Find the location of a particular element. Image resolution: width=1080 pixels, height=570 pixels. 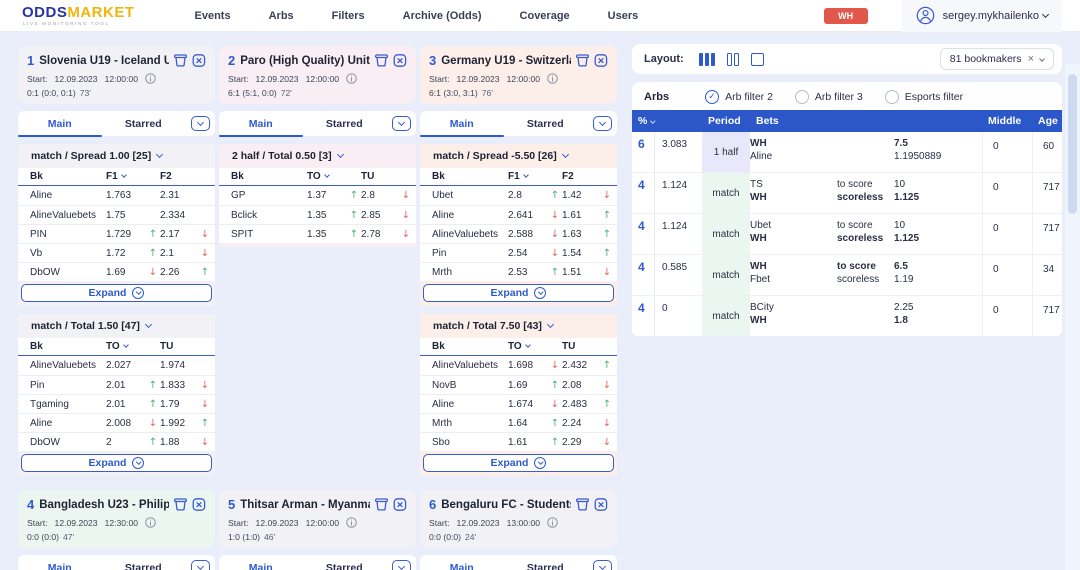

market-selector: match / Spread 1.00 [25] is located at coordinates (116, 156).